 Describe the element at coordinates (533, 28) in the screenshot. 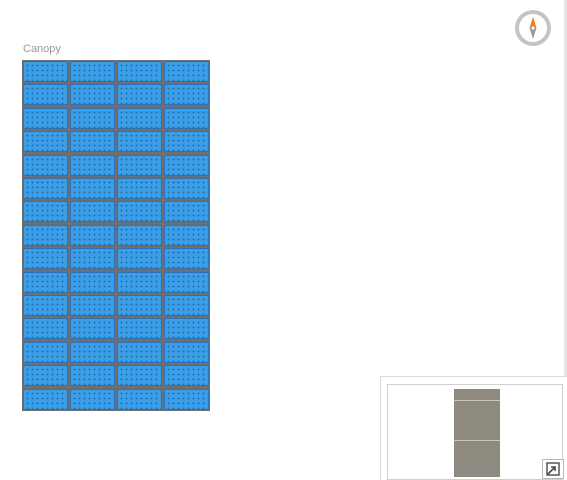

I see `compass-button` at that location.